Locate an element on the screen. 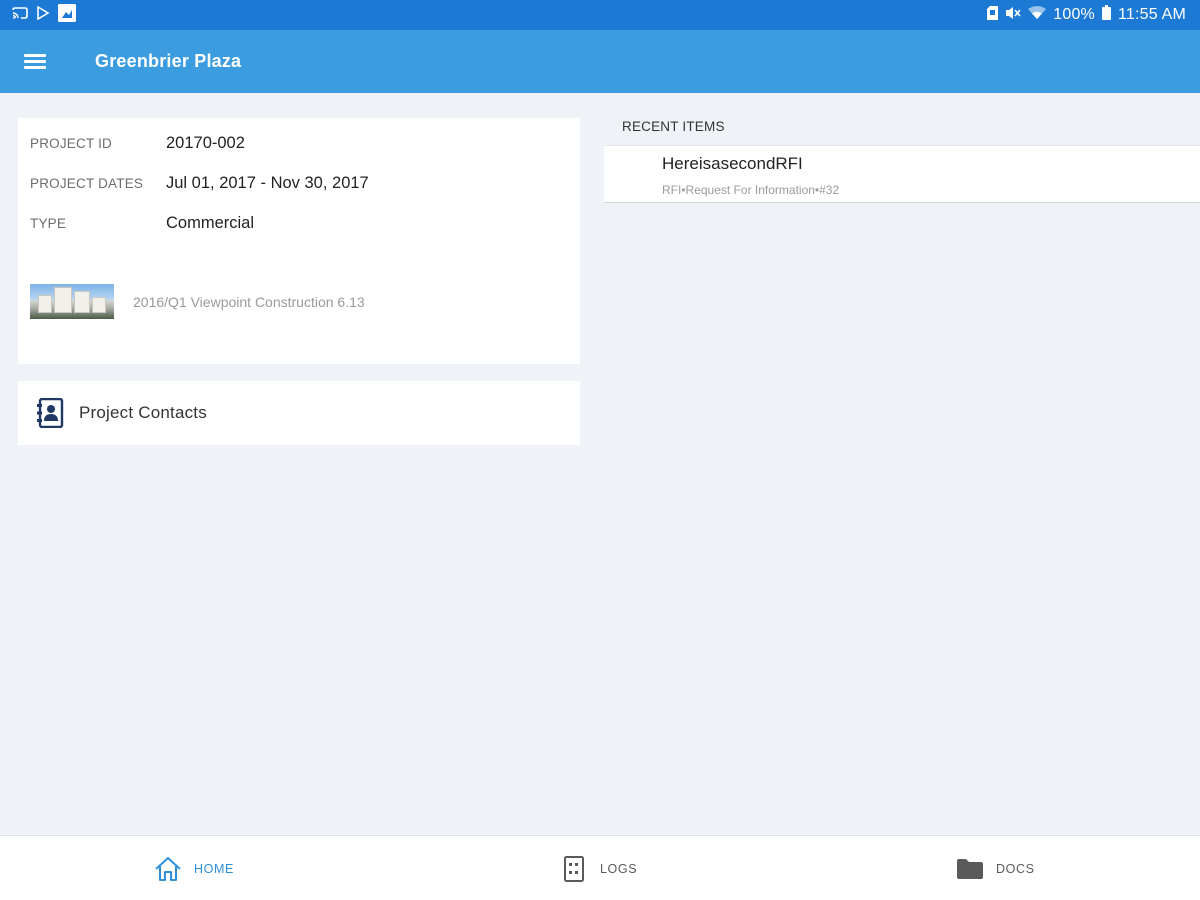  mute-icon is located at coordinates (1013, 15).